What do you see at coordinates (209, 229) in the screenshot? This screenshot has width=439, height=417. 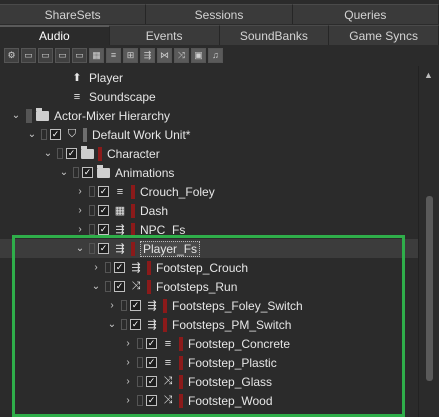 I see `tree-row: › ✓ ⇶ NPC_Fs` at bounding box center [209, 229].